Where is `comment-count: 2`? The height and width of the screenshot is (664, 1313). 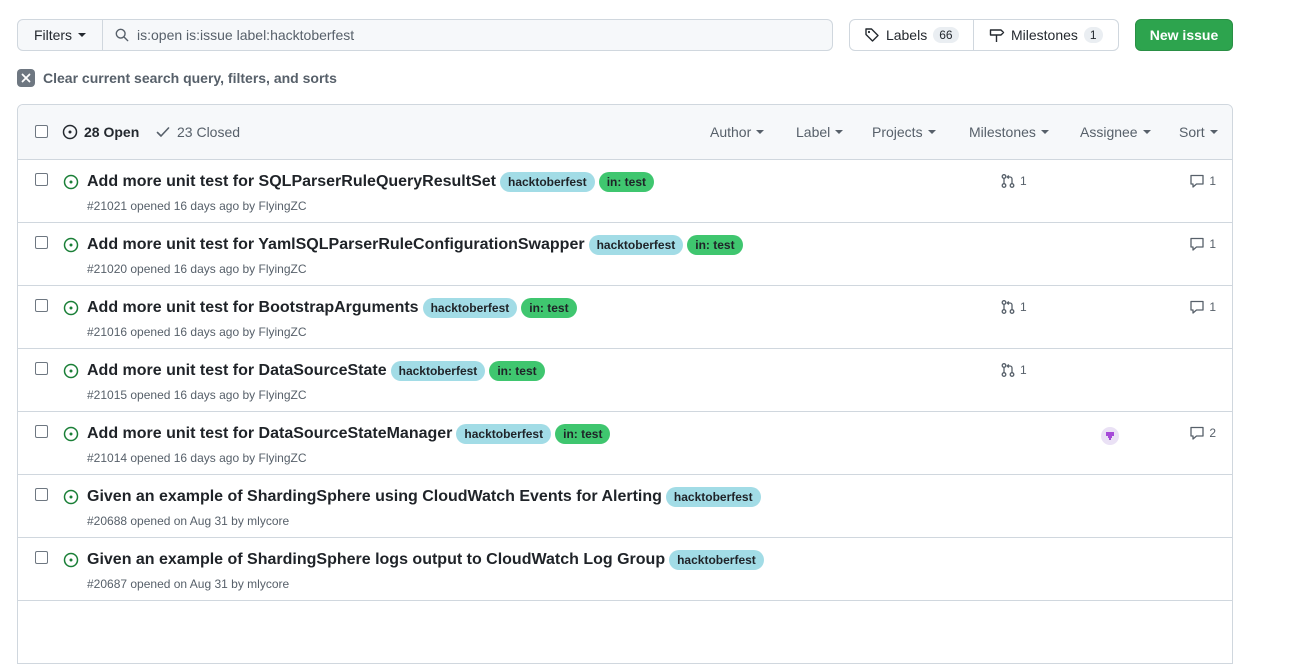 comment-count: 2 is located at coordinates (1212, 433).